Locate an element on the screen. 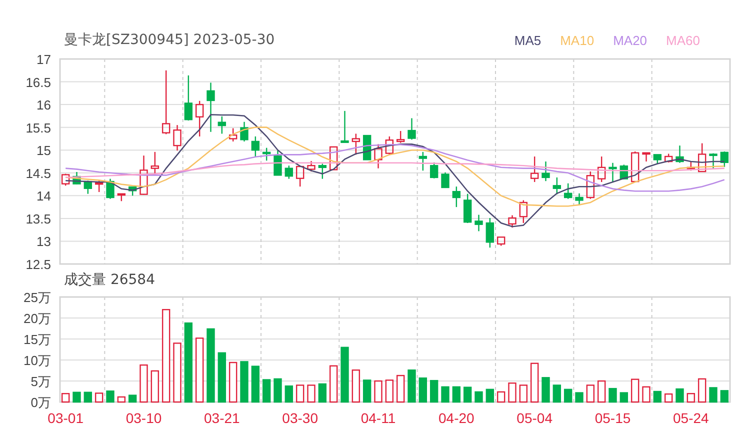 Image resolution: width=740 pixels, height=440 pixels. date-label: 03-21 is located at coordinates (222, 418).